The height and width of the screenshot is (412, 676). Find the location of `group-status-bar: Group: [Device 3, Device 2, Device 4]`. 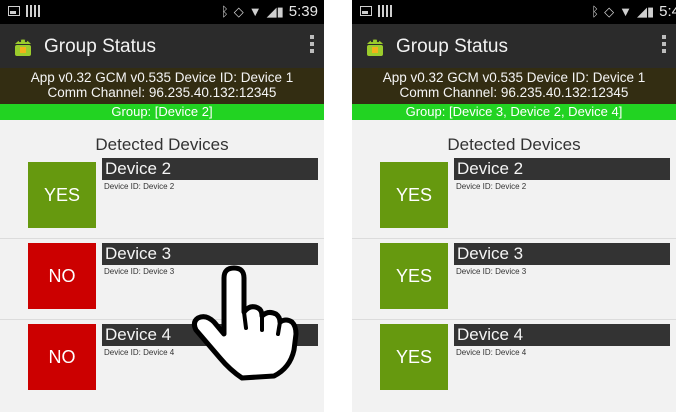

group-status-bar: Group: [Device 3, Device 2, Device 4] is located at coordinates (514, 112).